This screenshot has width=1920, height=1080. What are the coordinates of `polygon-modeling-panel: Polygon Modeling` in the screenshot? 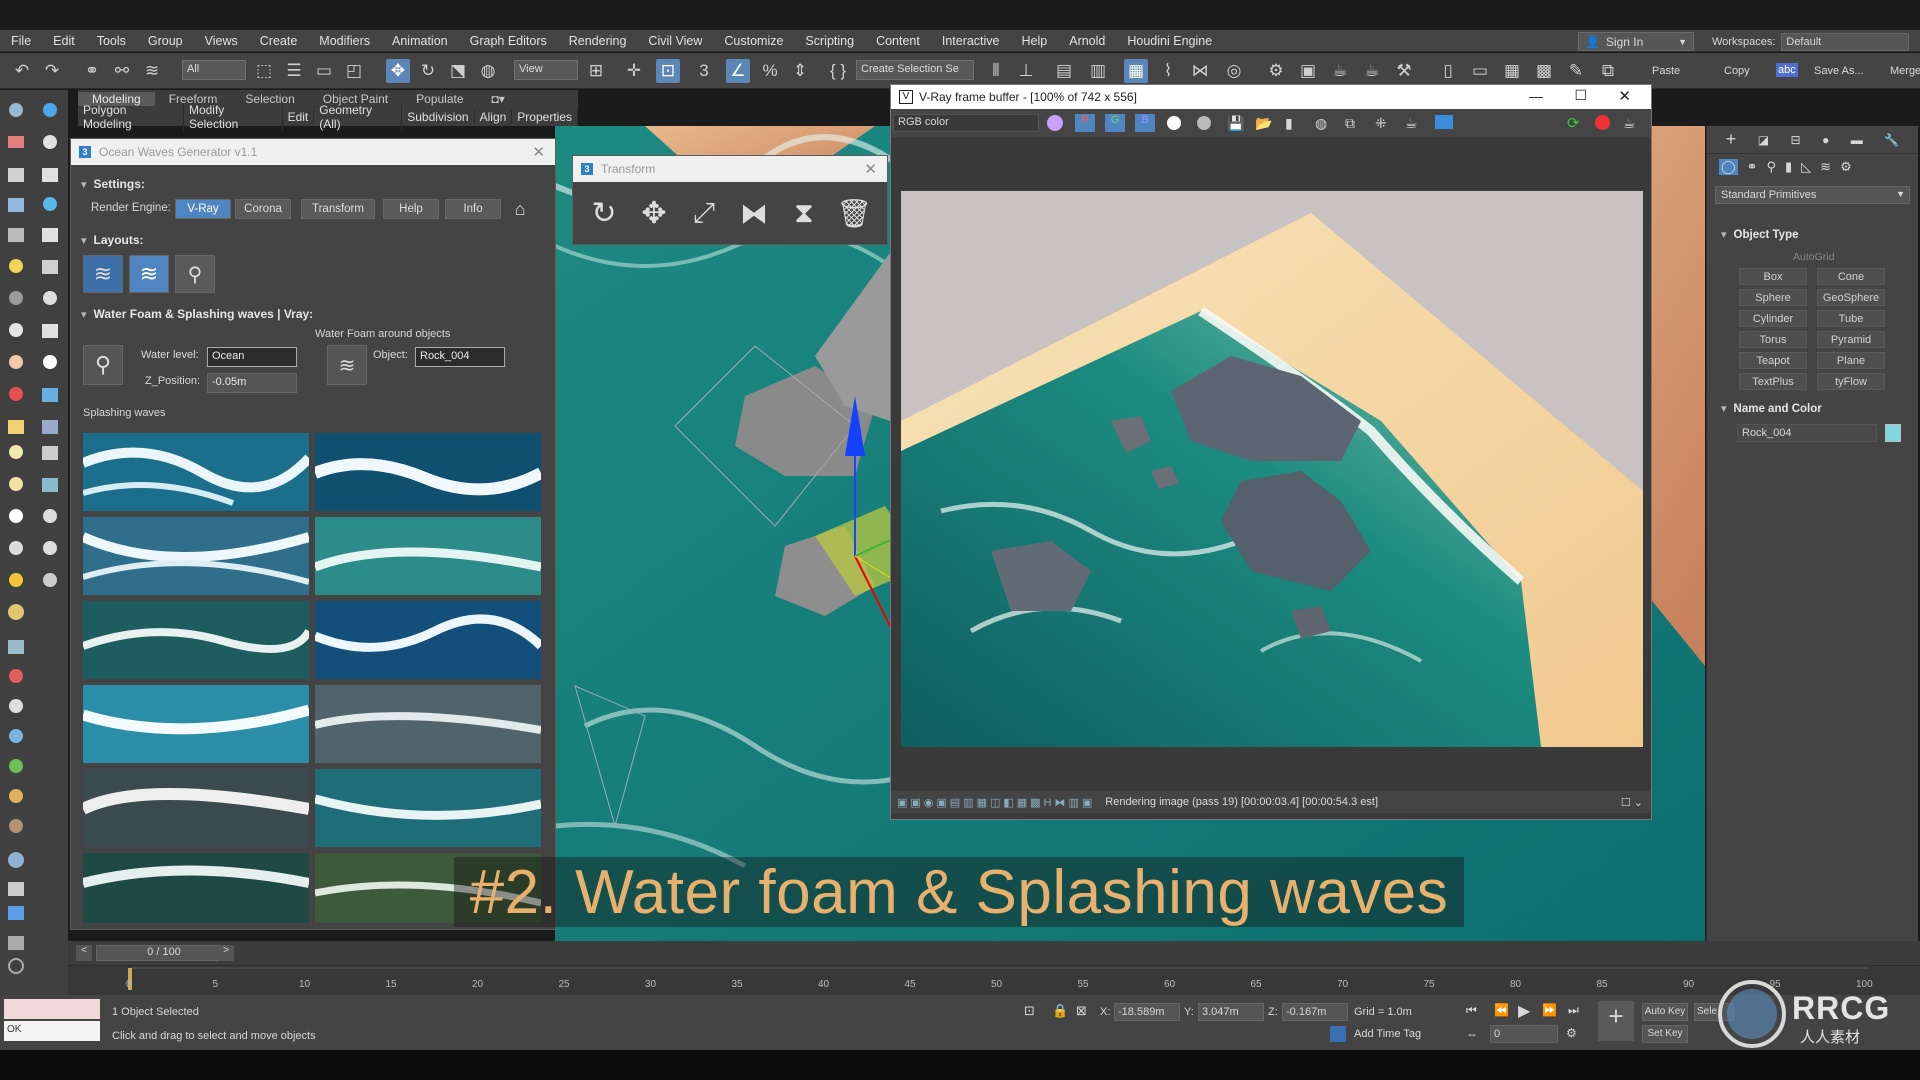 It's located at (131, 117).